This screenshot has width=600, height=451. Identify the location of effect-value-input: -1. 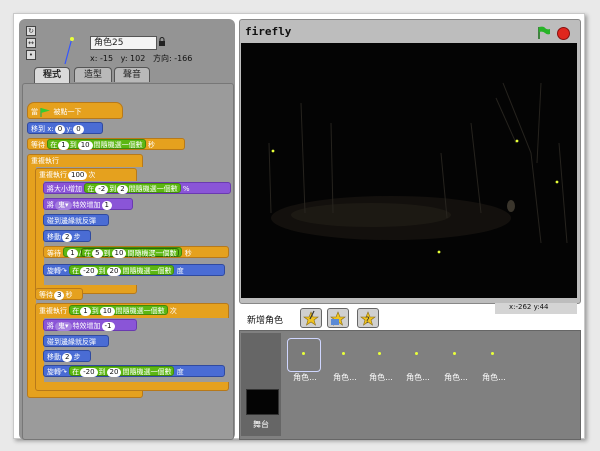
(108, 326).